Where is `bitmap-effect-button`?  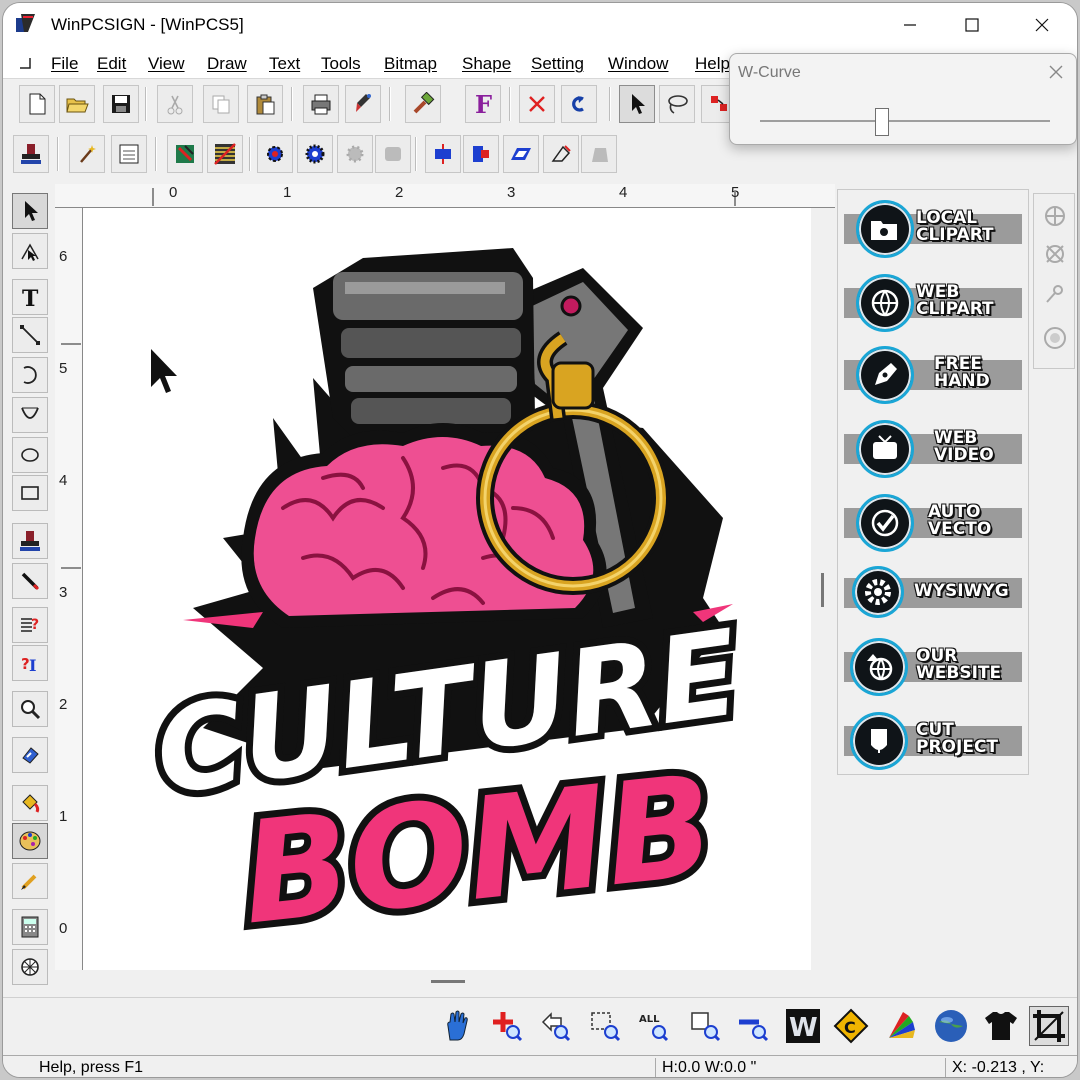 bitmap-effect-button is located at coordinates (225, 154).